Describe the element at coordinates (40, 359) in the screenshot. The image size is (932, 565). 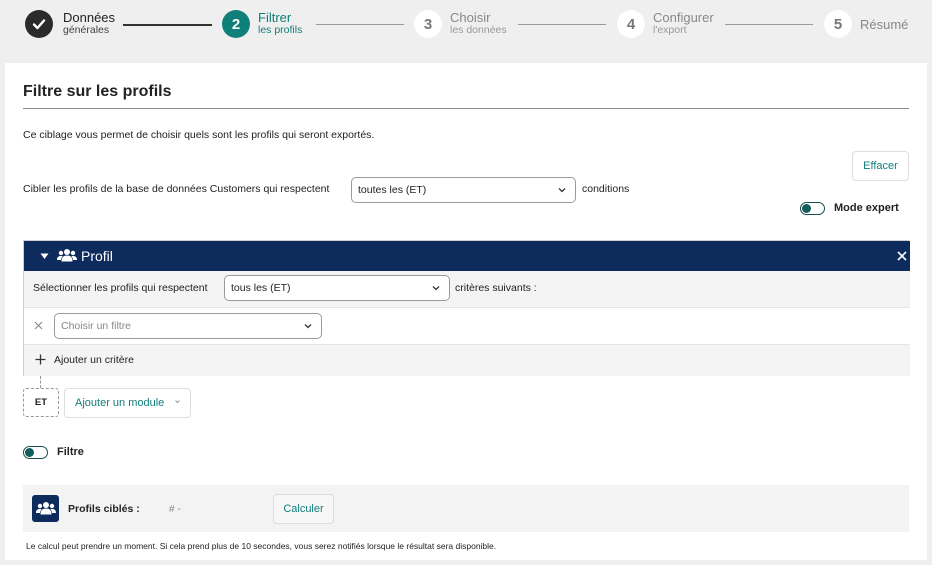
I see `plus-icon` at that location.